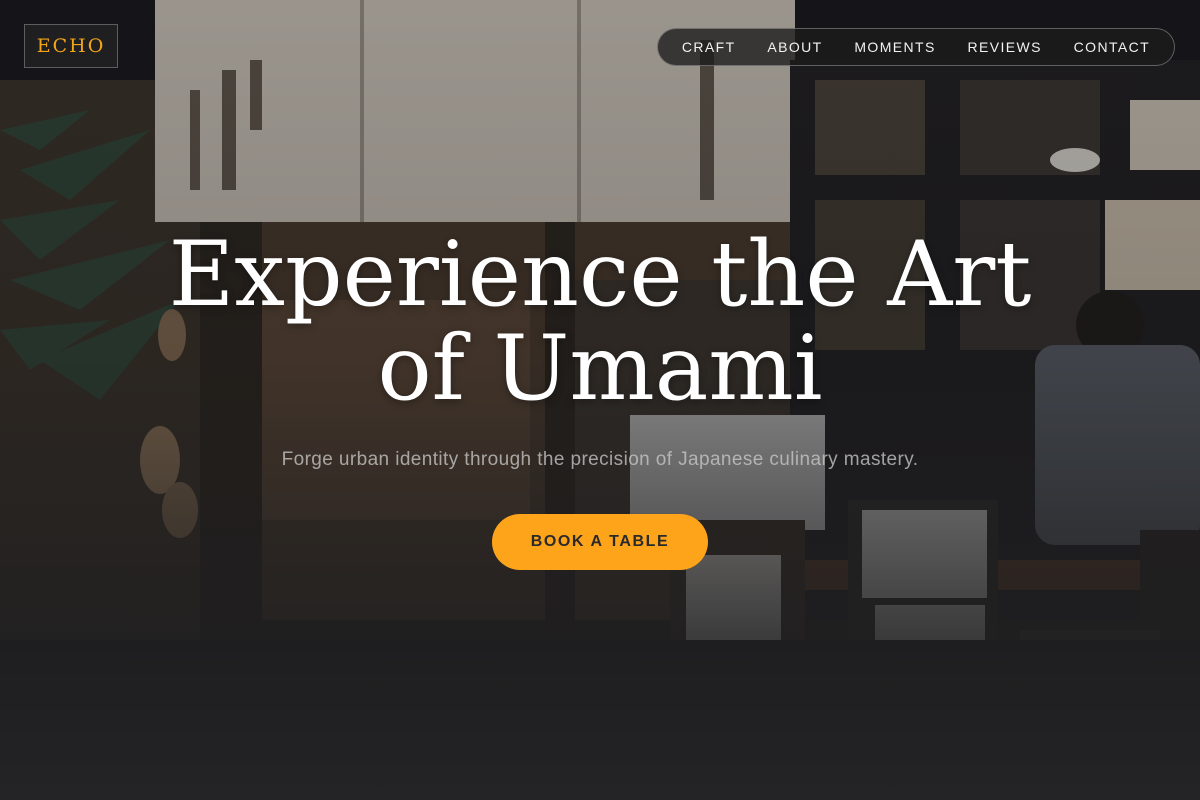 This screenshot has height=800, width=1200. What do you see at coordinates (600, 542) in the screenshot?
I see `book-a-table-button: BOOK A TABLE` at bounding box center [600, 542].